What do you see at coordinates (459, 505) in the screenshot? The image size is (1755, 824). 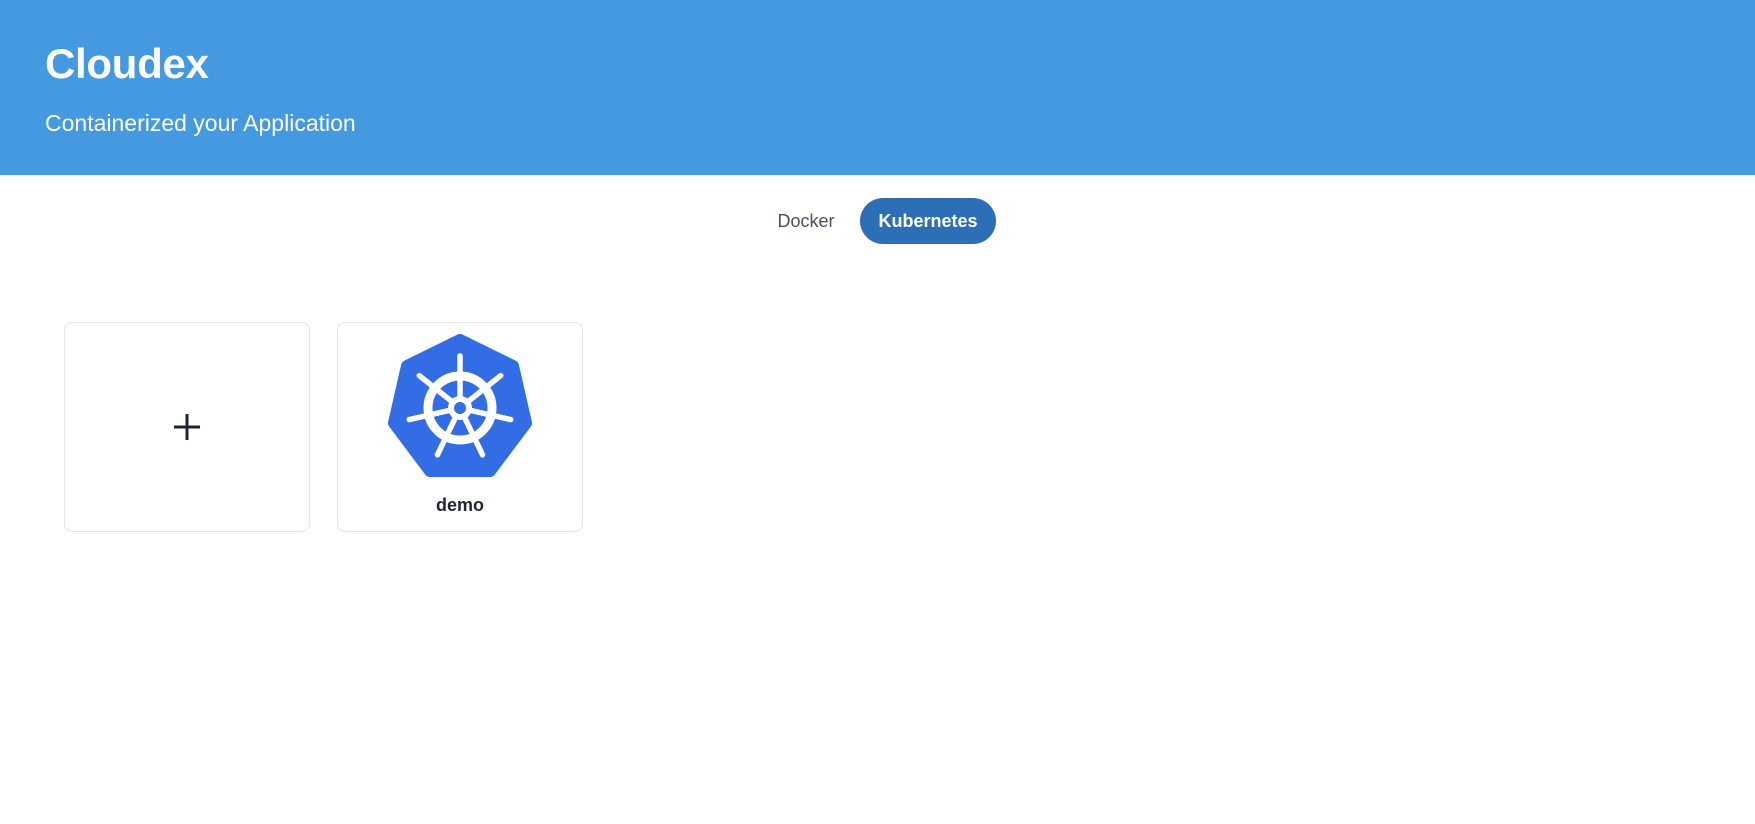 I see `app-card-name: demo` at bounding box center [459, 505].